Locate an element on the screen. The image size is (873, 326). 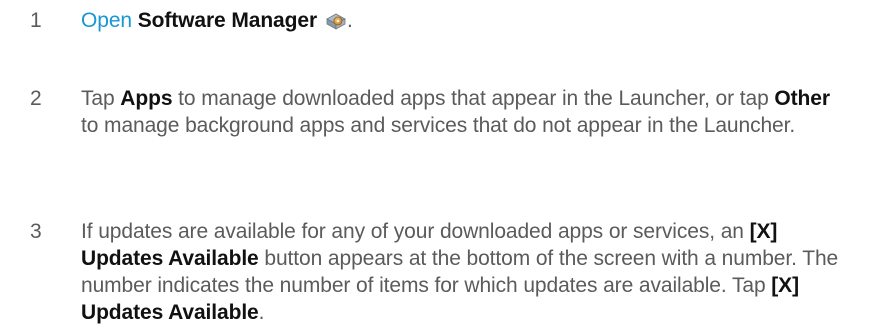
text-segment: Tap is located at coordinates (101, 98).